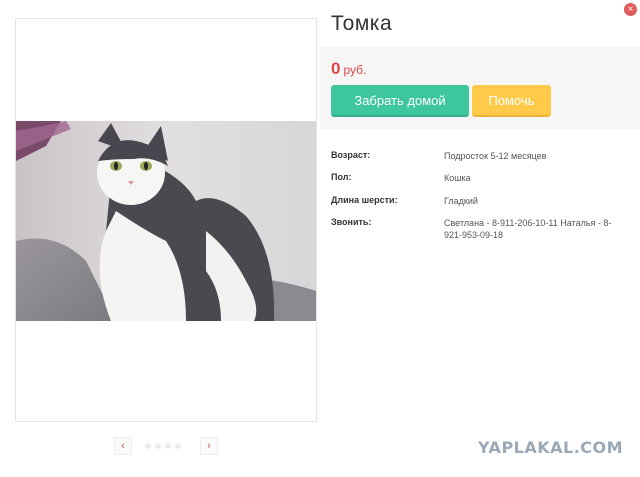  Describe the element at coordinates (341, 177) in the screenshot. I see `detail-label: Пол:` at that location.